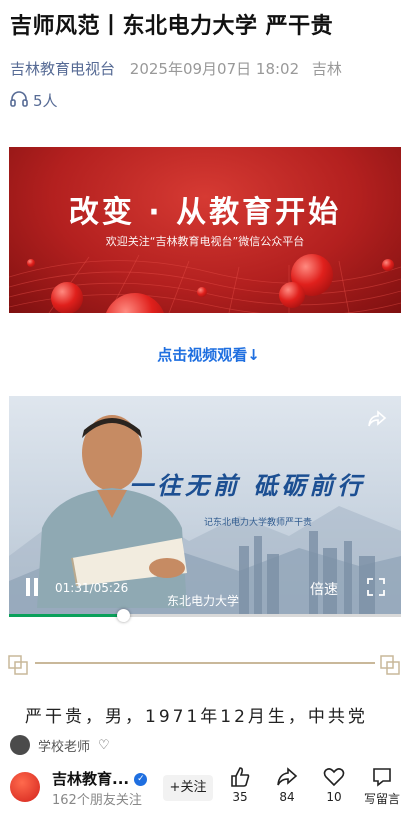 The width and height of the screenshot is (417, 820). What do you see at coordinates (205, 212) in the screenshot?
I see `banner-headline: 改变 · 从教育开始` at bounding box center [205, 212].